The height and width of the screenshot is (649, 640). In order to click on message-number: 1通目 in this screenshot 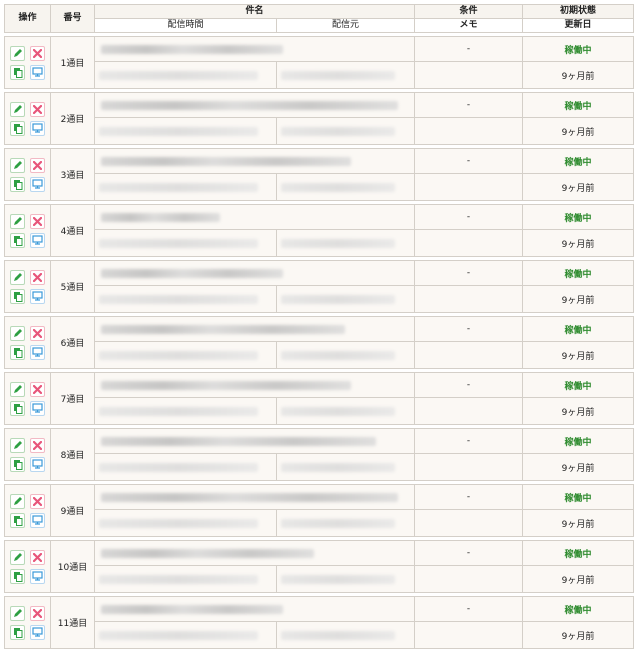, I will do `click(72, 62)`.